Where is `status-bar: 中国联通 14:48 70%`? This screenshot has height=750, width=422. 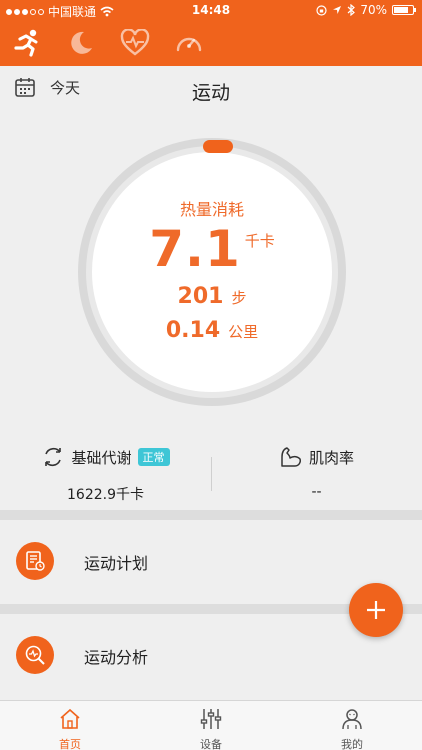
status-bar: 中国联通 14:48 70% is located at coordinates (211, 11).